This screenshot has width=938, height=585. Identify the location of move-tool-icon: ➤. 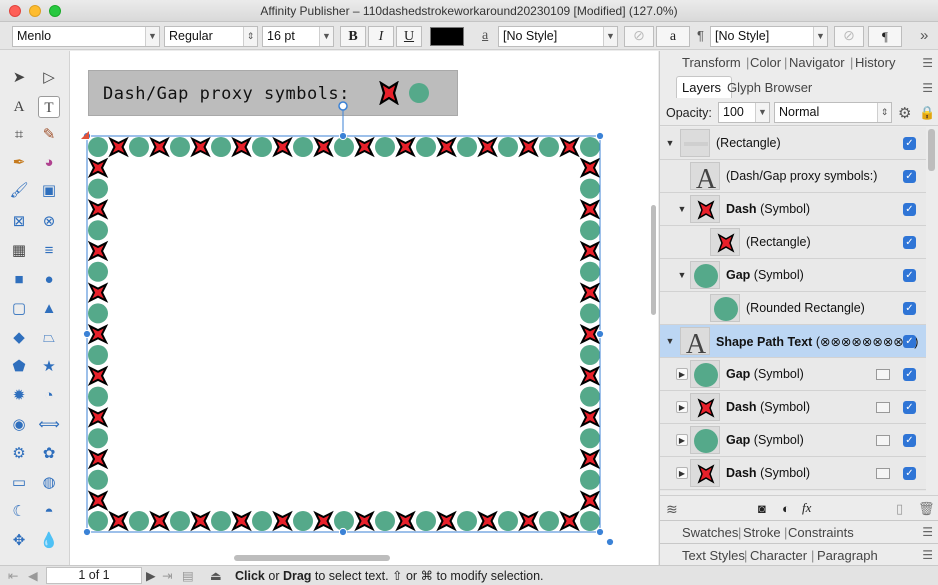
(19, 78).